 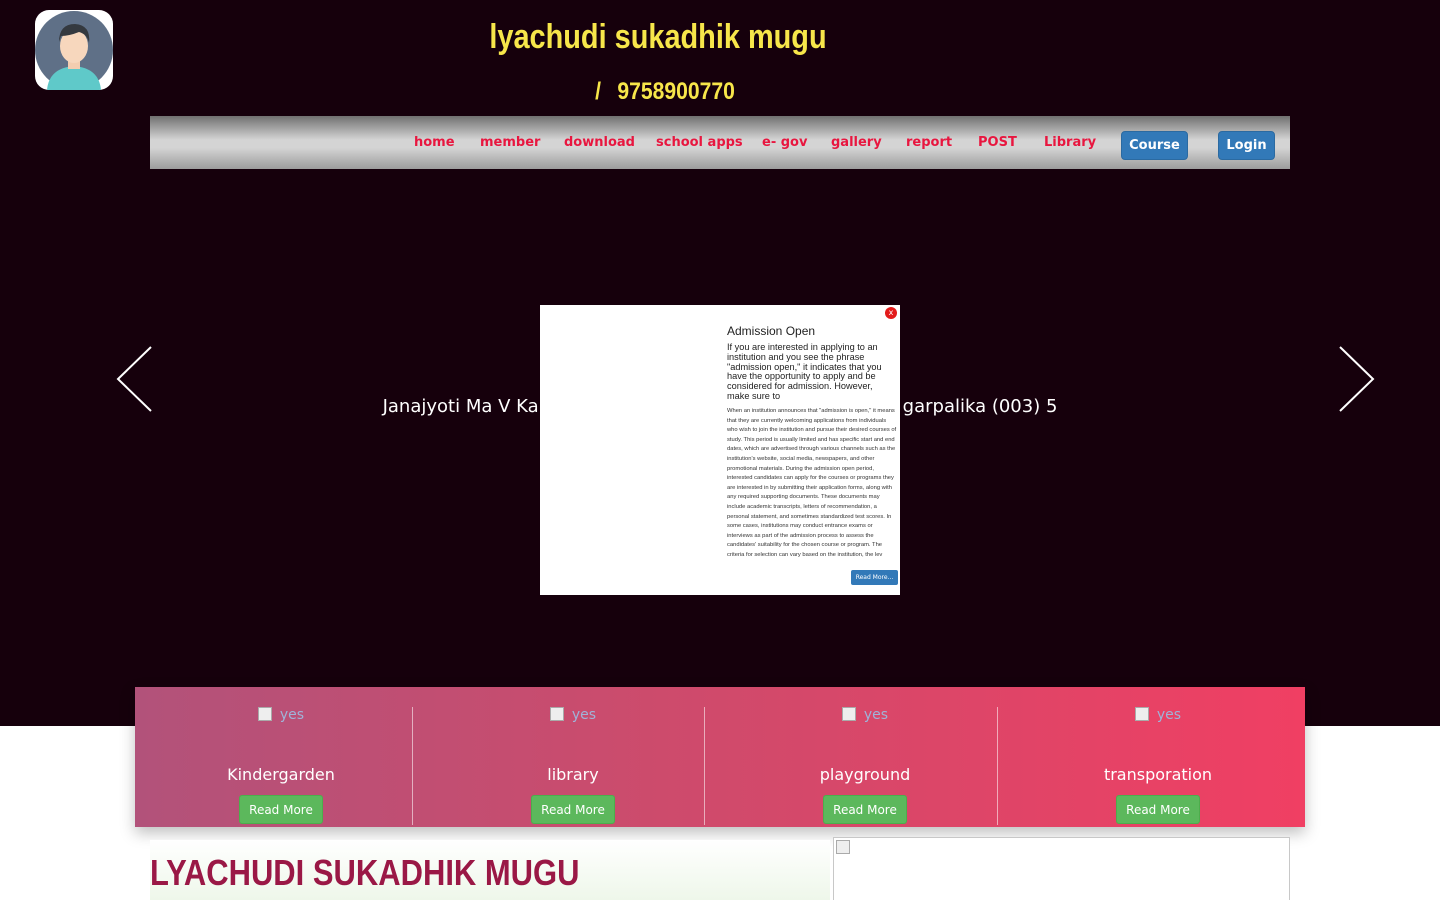 I want to click on chevron-right-icon, so click(x=1357, y=379).